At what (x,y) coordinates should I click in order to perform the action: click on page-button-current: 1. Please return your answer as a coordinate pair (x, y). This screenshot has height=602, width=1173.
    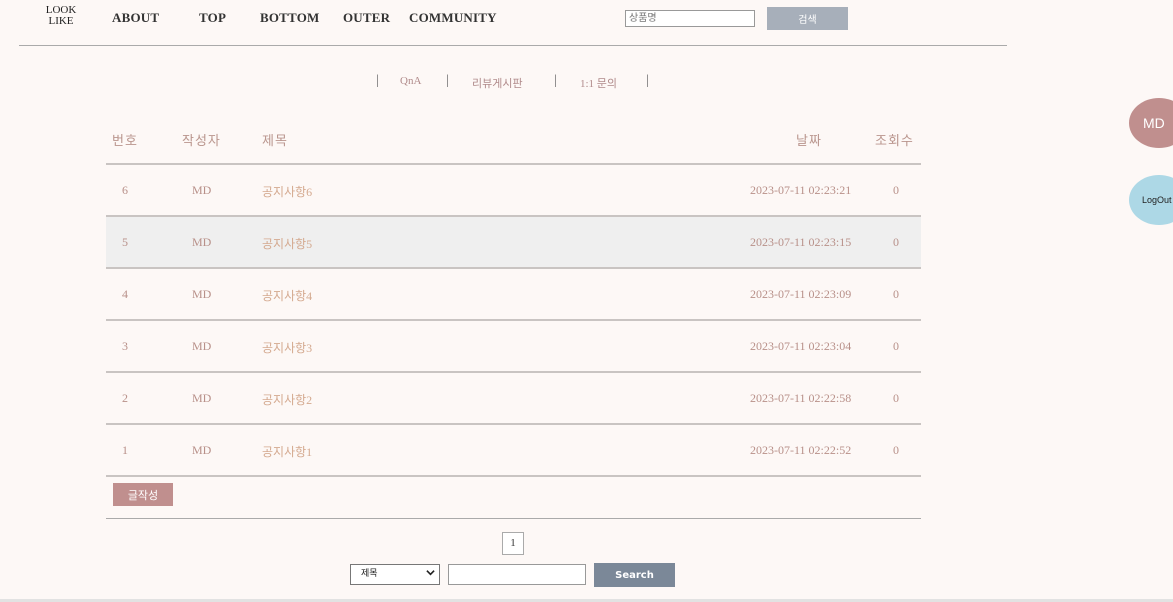
    Looking at the image, I should click on (513, 543).